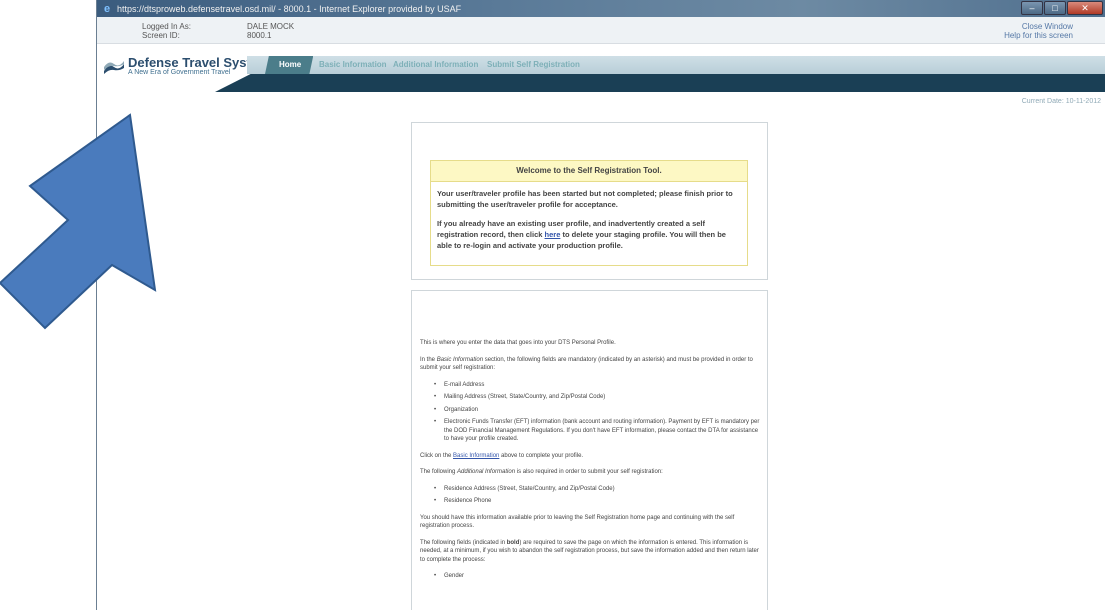 The width and height of the screenshot is (1105, 610). I want to click on text: bold, so click(513, 542).